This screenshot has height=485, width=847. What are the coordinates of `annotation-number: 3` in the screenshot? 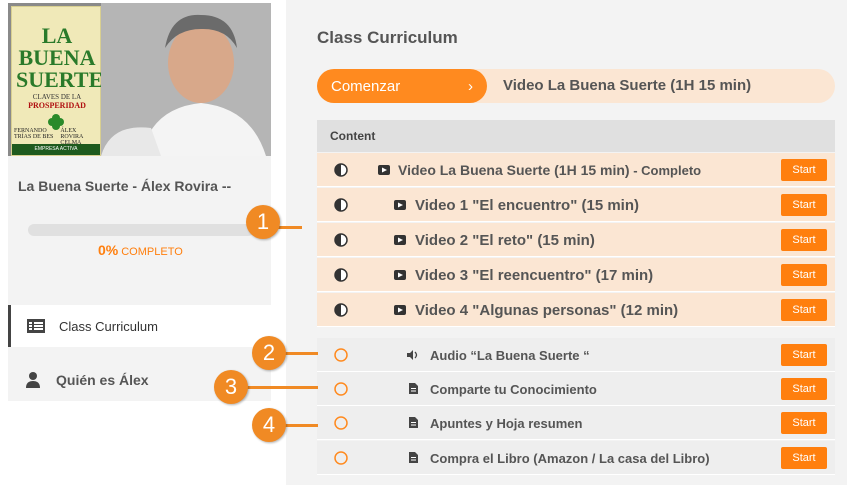 It's located at (231, 386).